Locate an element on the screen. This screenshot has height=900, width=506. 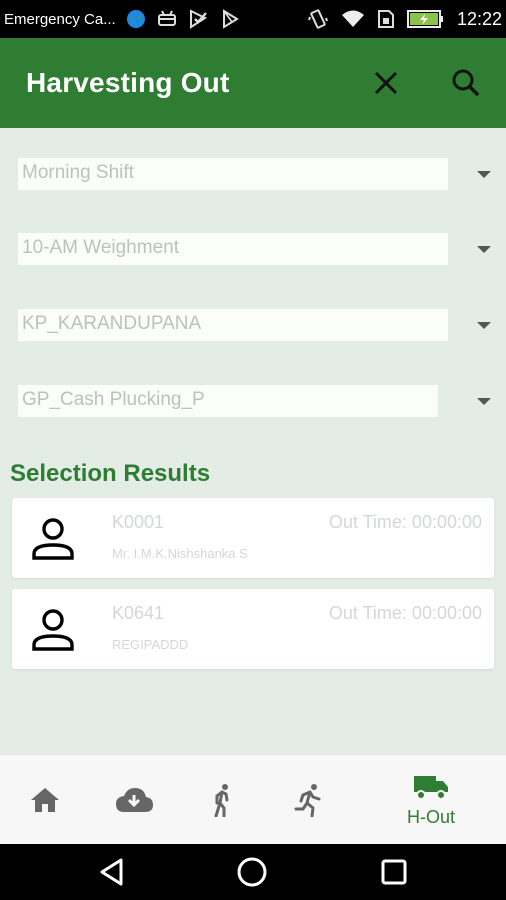
nav-h-out: H-Out is located at coordinates (431, 800).